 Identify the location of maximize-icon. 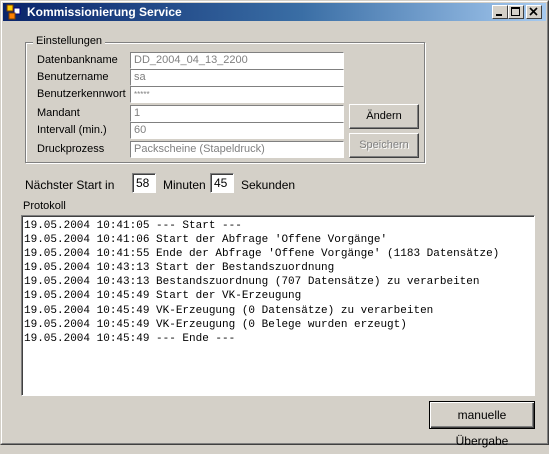
(515, 11).